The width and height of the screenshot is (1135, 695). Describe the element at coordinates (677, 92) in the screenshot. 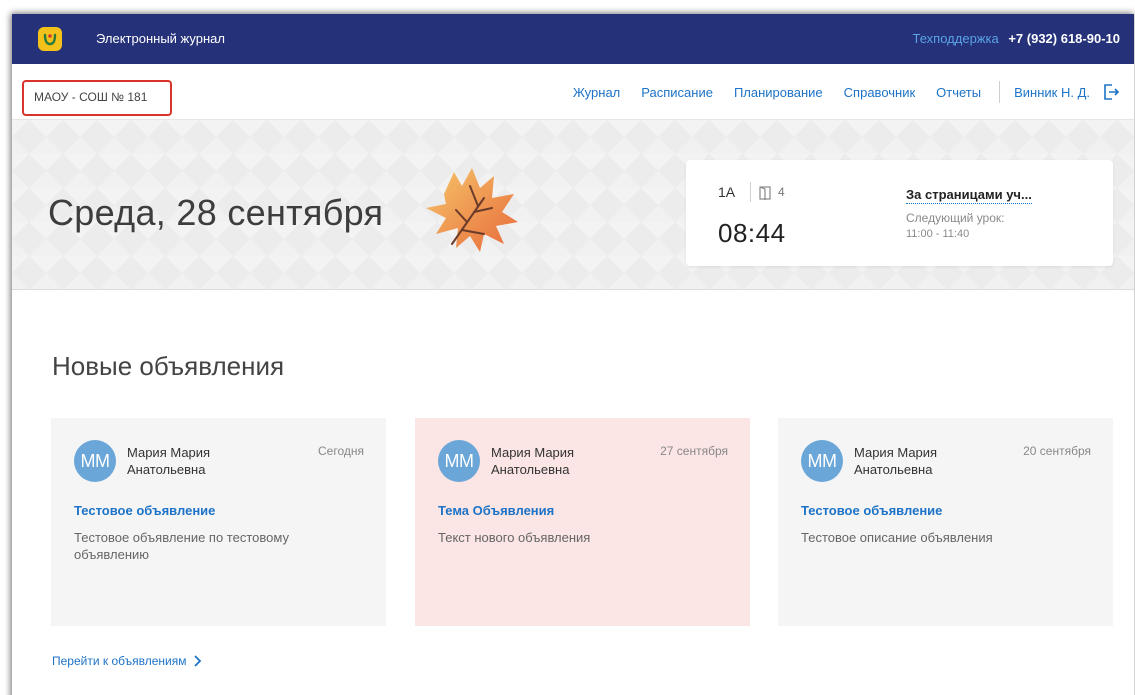

I see `nav-link-schedule: Расписание` at that location.